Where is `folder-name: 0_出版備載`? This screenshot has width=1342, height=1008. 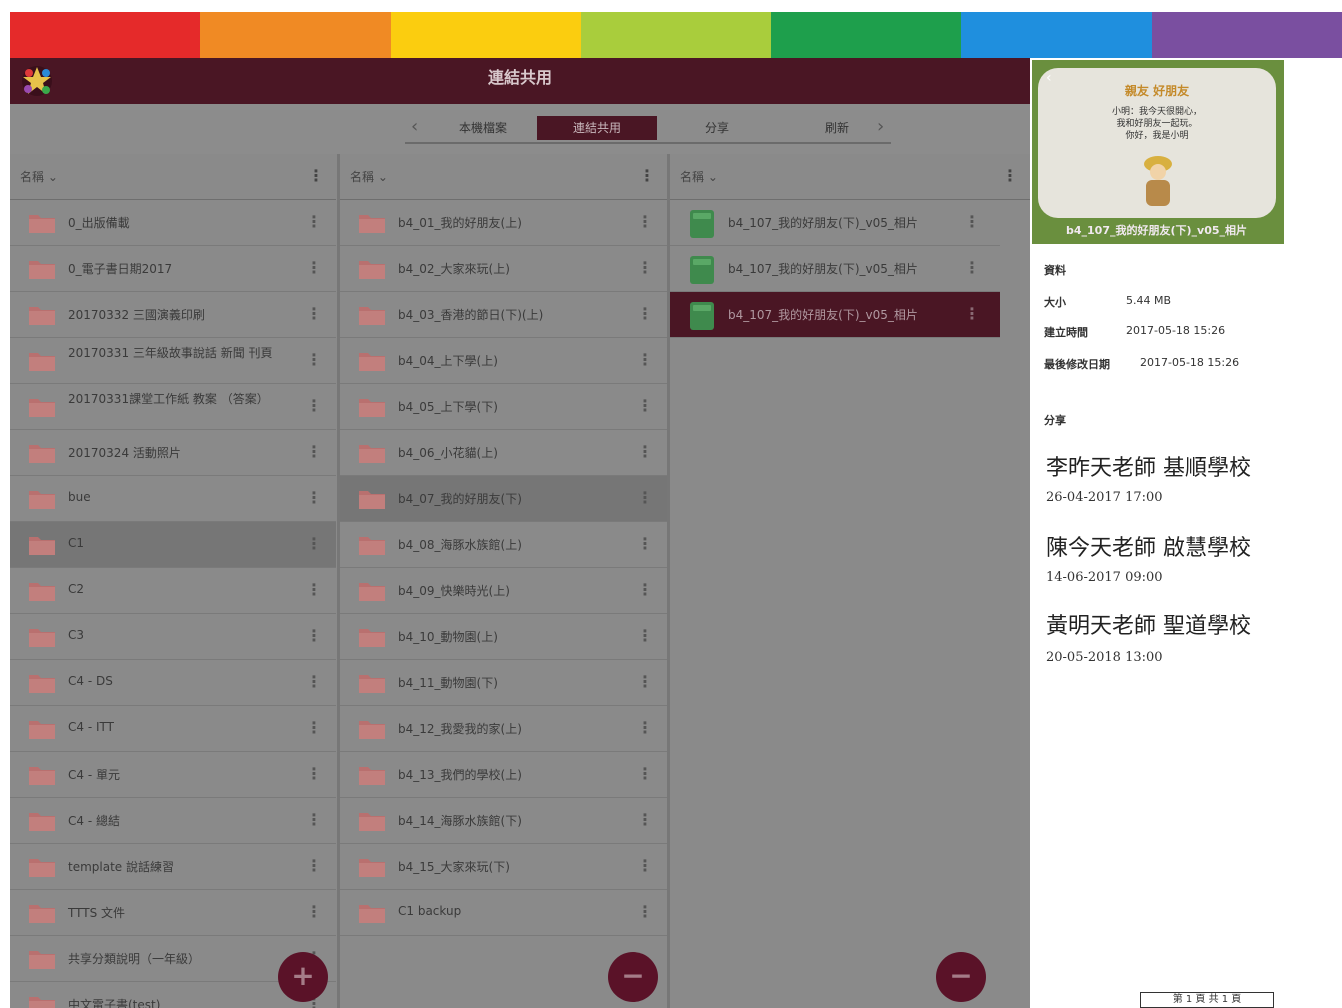 folder-name: 0_出版備載 is located at coordinates (99, 223).